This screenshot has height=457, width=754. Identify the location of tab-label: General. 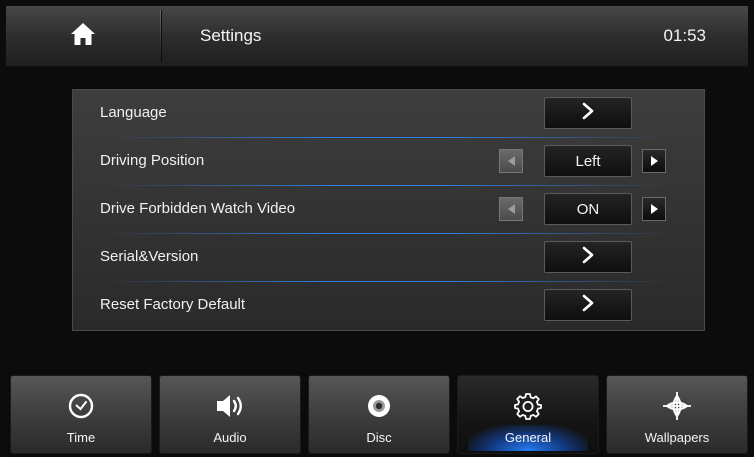
(528, 437).